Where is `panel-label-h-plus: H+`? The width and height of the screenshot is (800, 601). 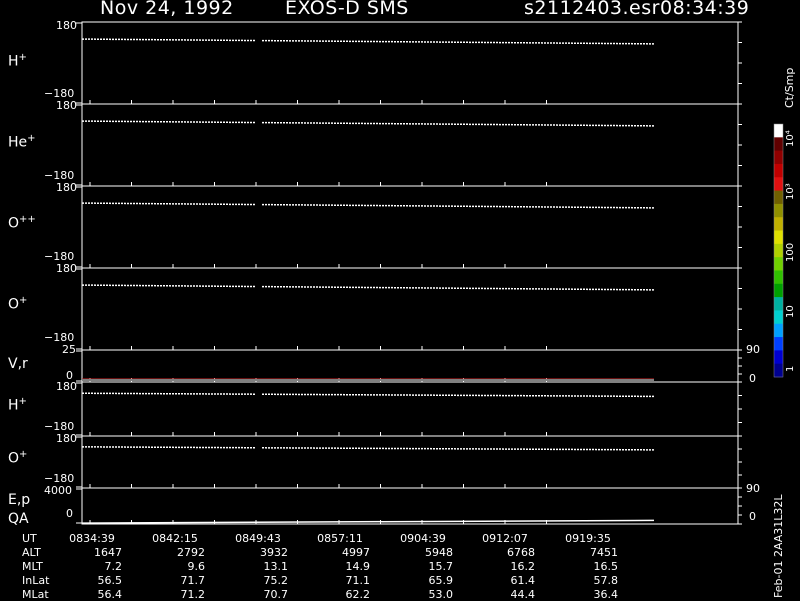 panel-label-h-plus: H+ is located at coordinates (17, 61).